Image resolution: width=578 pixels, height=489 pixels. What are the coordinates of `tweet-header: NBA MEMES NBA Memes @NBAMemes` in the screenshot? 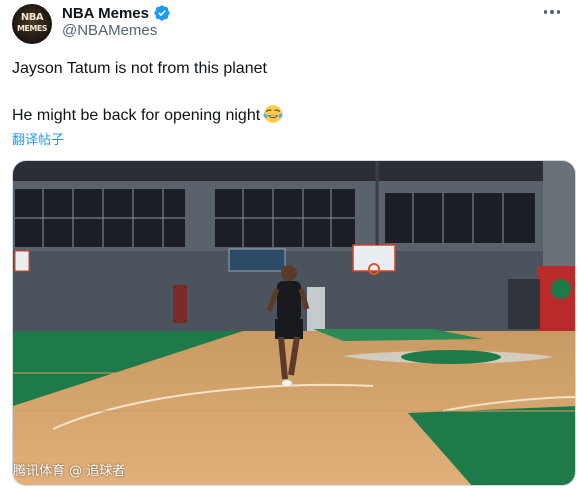 It's located at (289, 22).